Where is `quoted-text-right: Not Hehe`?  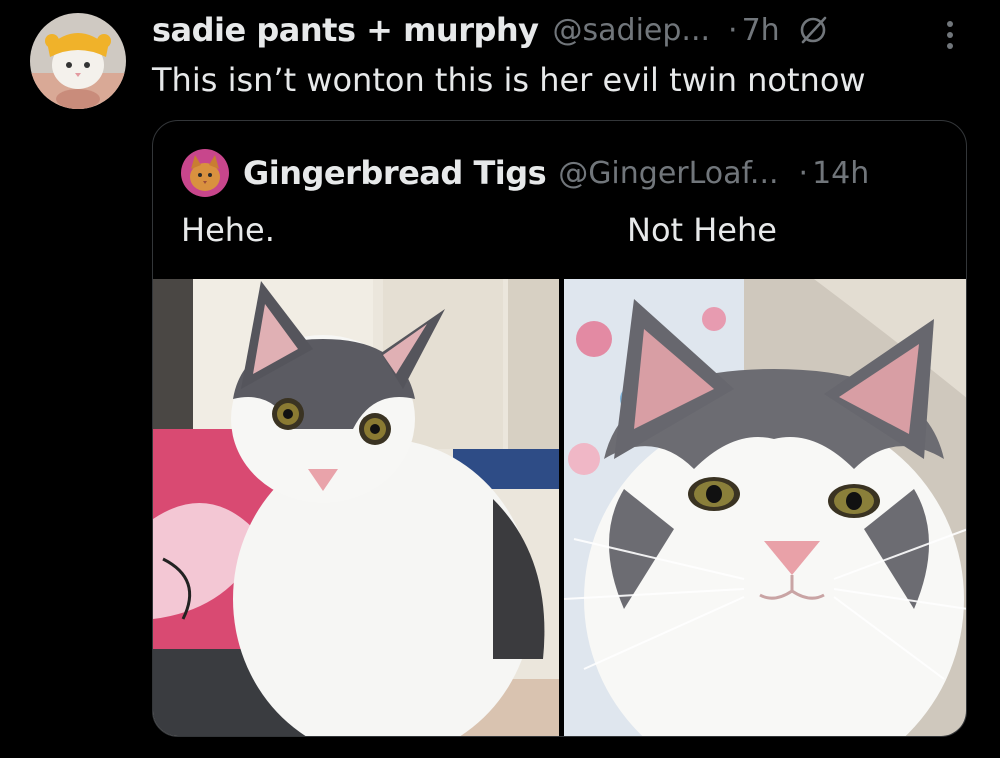 quoted-text-right: Not Hehe is located at coordinates (702, 230).